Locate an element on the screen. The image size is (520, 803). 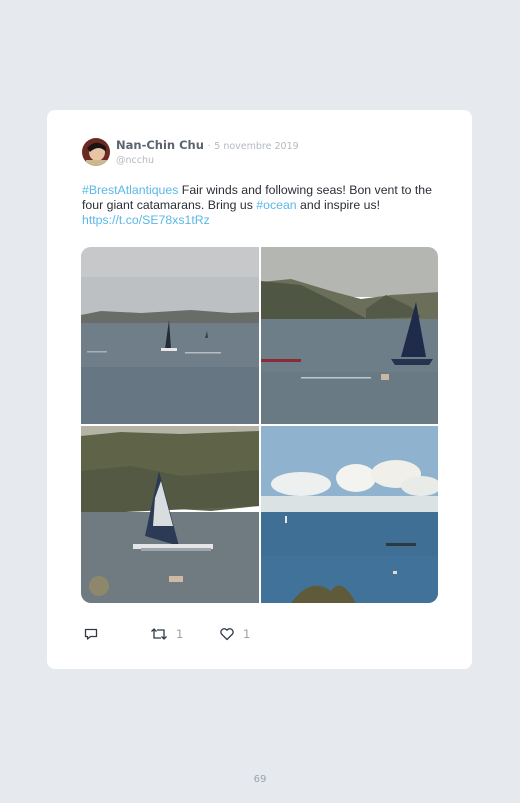
hashtag-ocean: #ocean is located at coordinates (276, 205).